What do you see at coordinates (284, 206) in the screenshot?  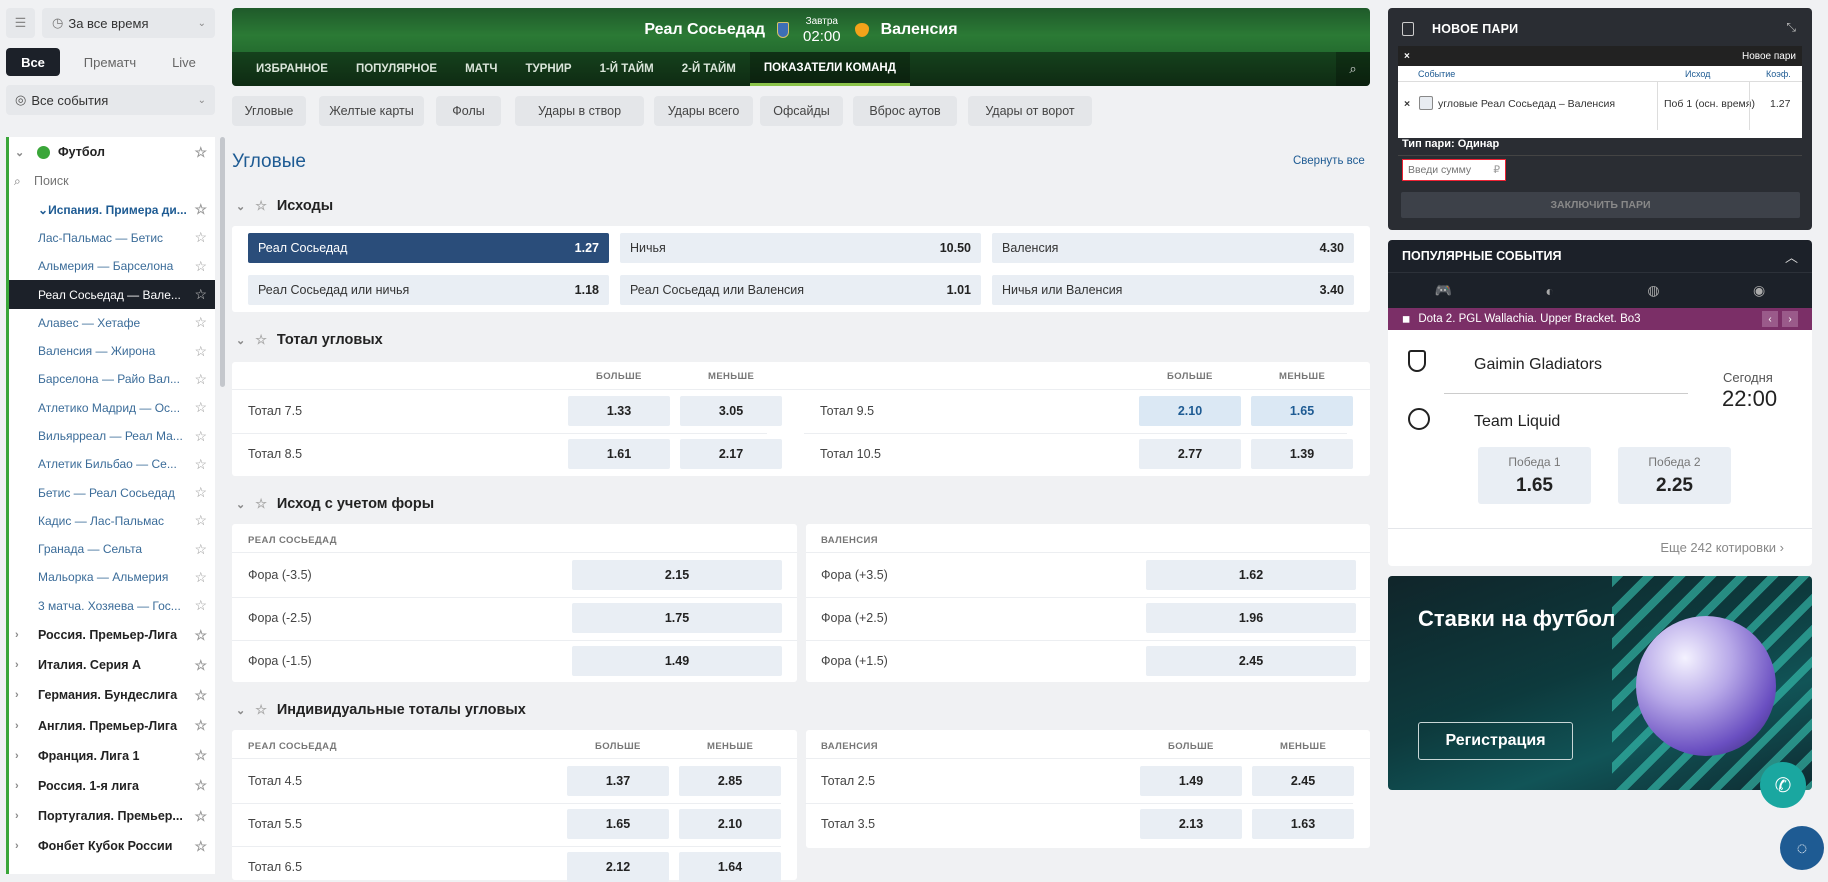 I see `section-outcomes-header: ⌄ ☆ Исходы` at bounding box center [284, 206].